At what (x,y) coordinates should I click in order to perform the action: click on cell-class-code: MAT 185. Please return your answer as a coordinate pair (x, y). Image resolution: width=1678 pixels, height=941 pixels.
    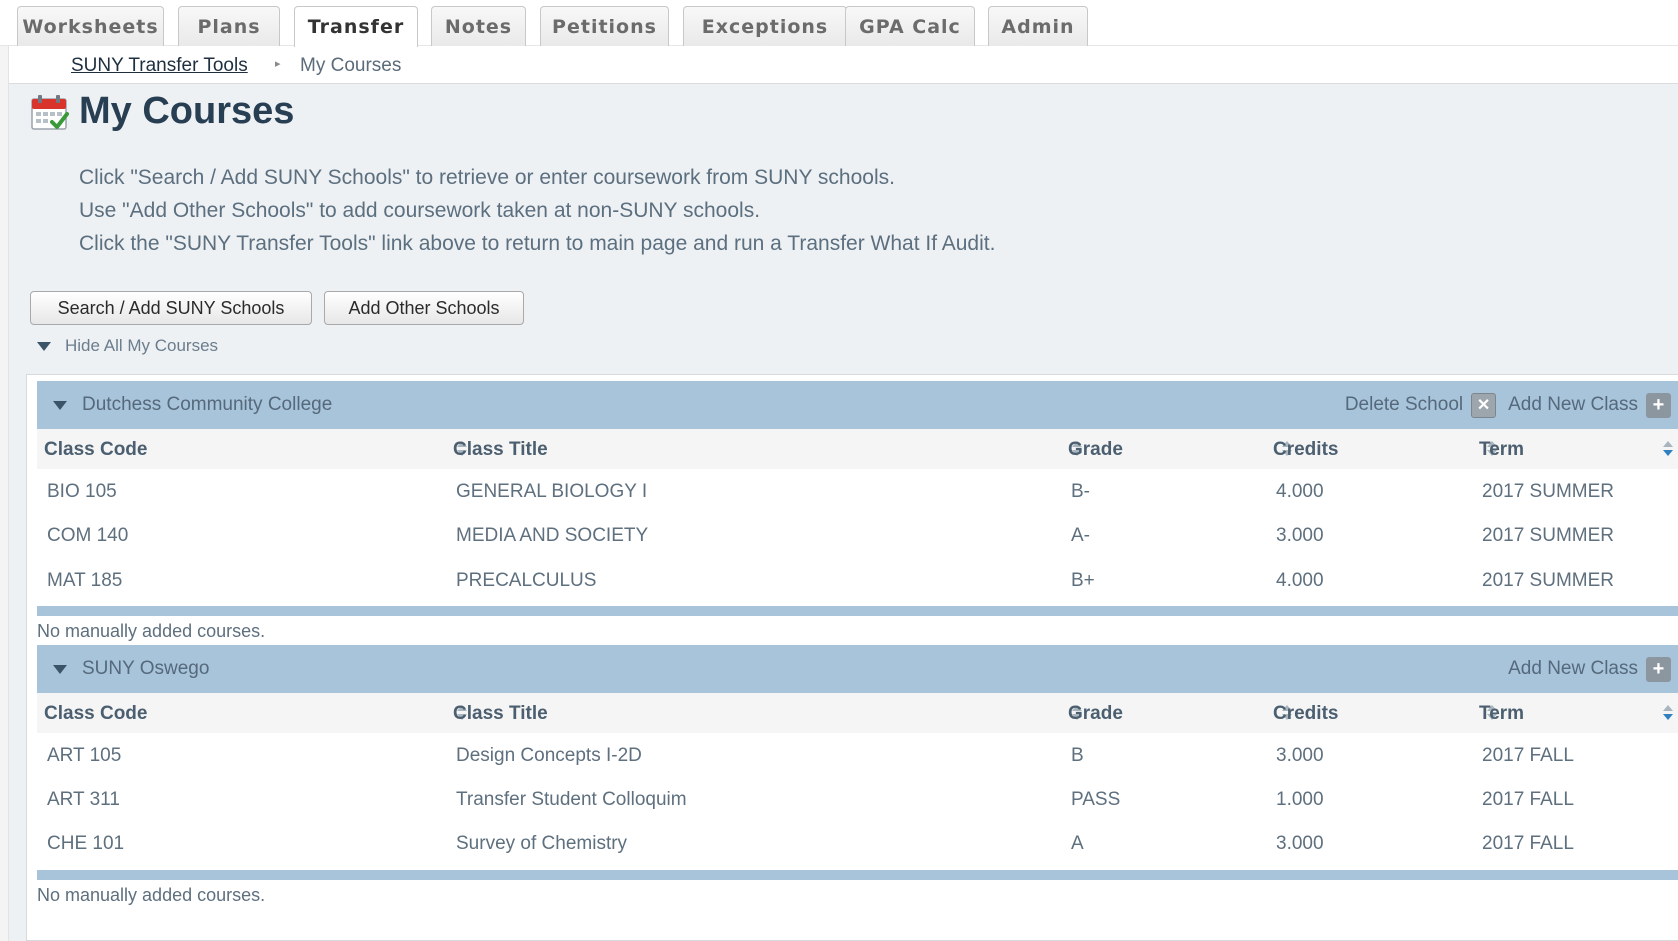
    Looking at the image, I should click on (85, 580).